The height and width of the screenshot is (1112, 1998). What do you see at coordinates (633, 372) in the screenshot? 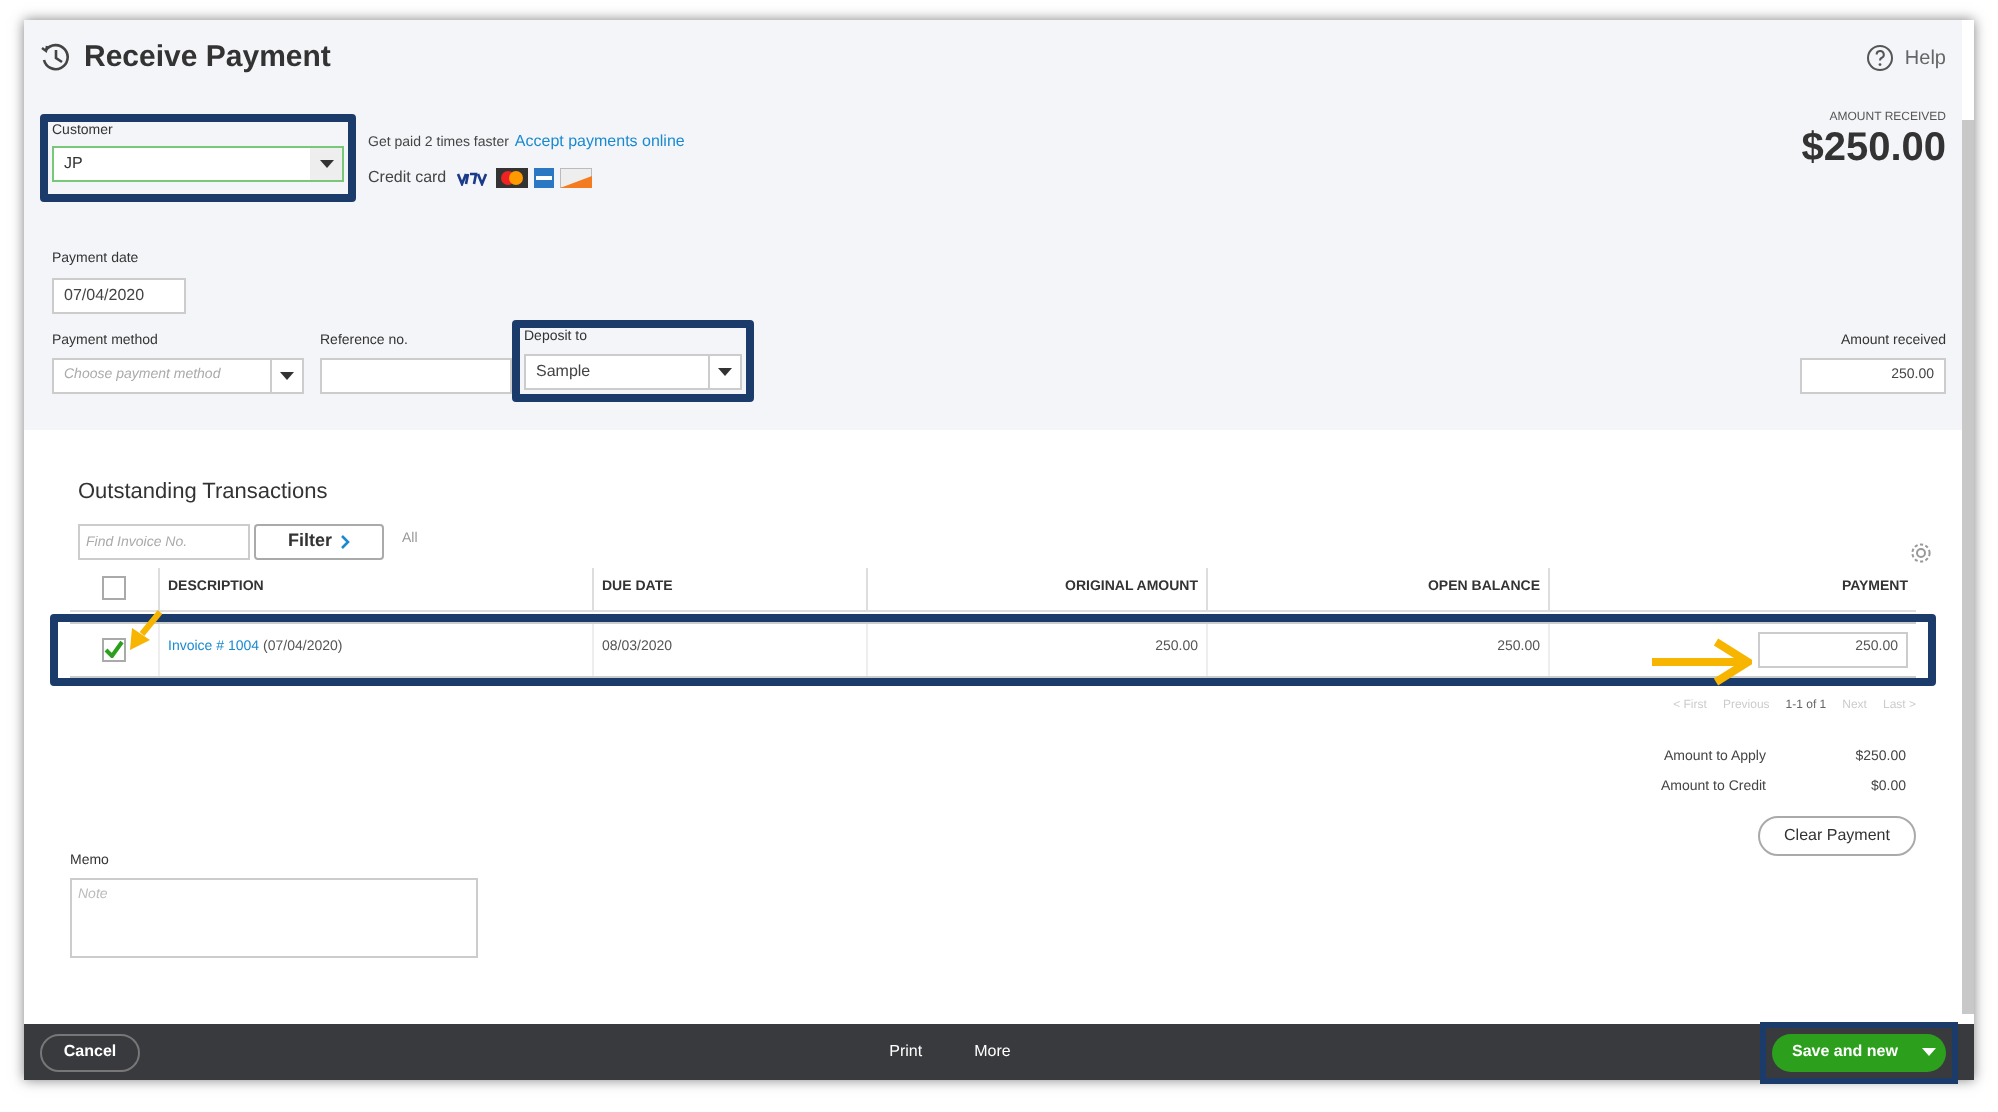
I see `deposit-to-dropdown: Sample` at bounding box center [633, 372].